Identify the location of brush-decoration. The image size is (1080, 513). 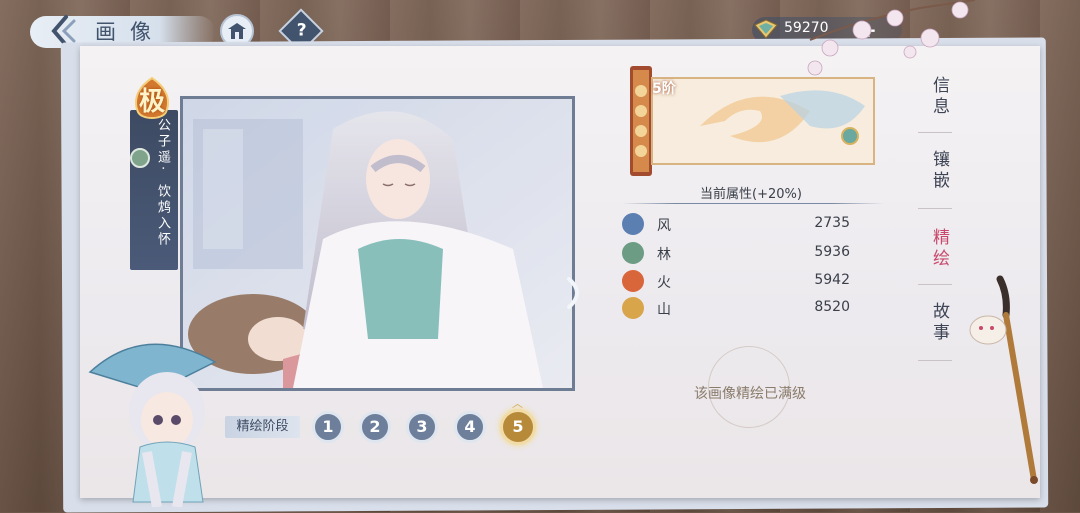
(1003, 379).